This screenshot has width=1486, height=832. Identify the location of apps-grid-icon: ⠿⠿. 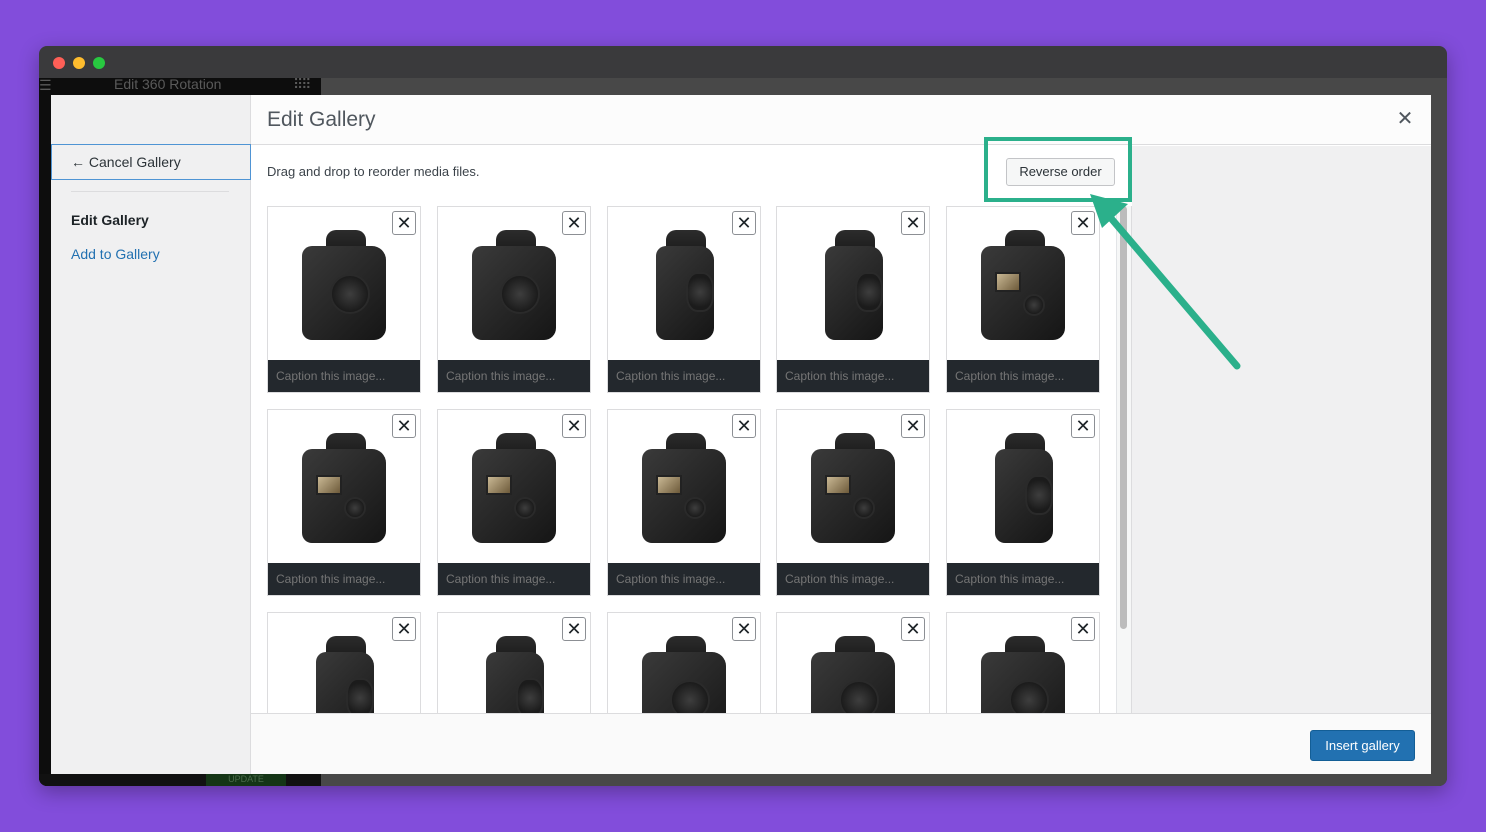
(302, 84).